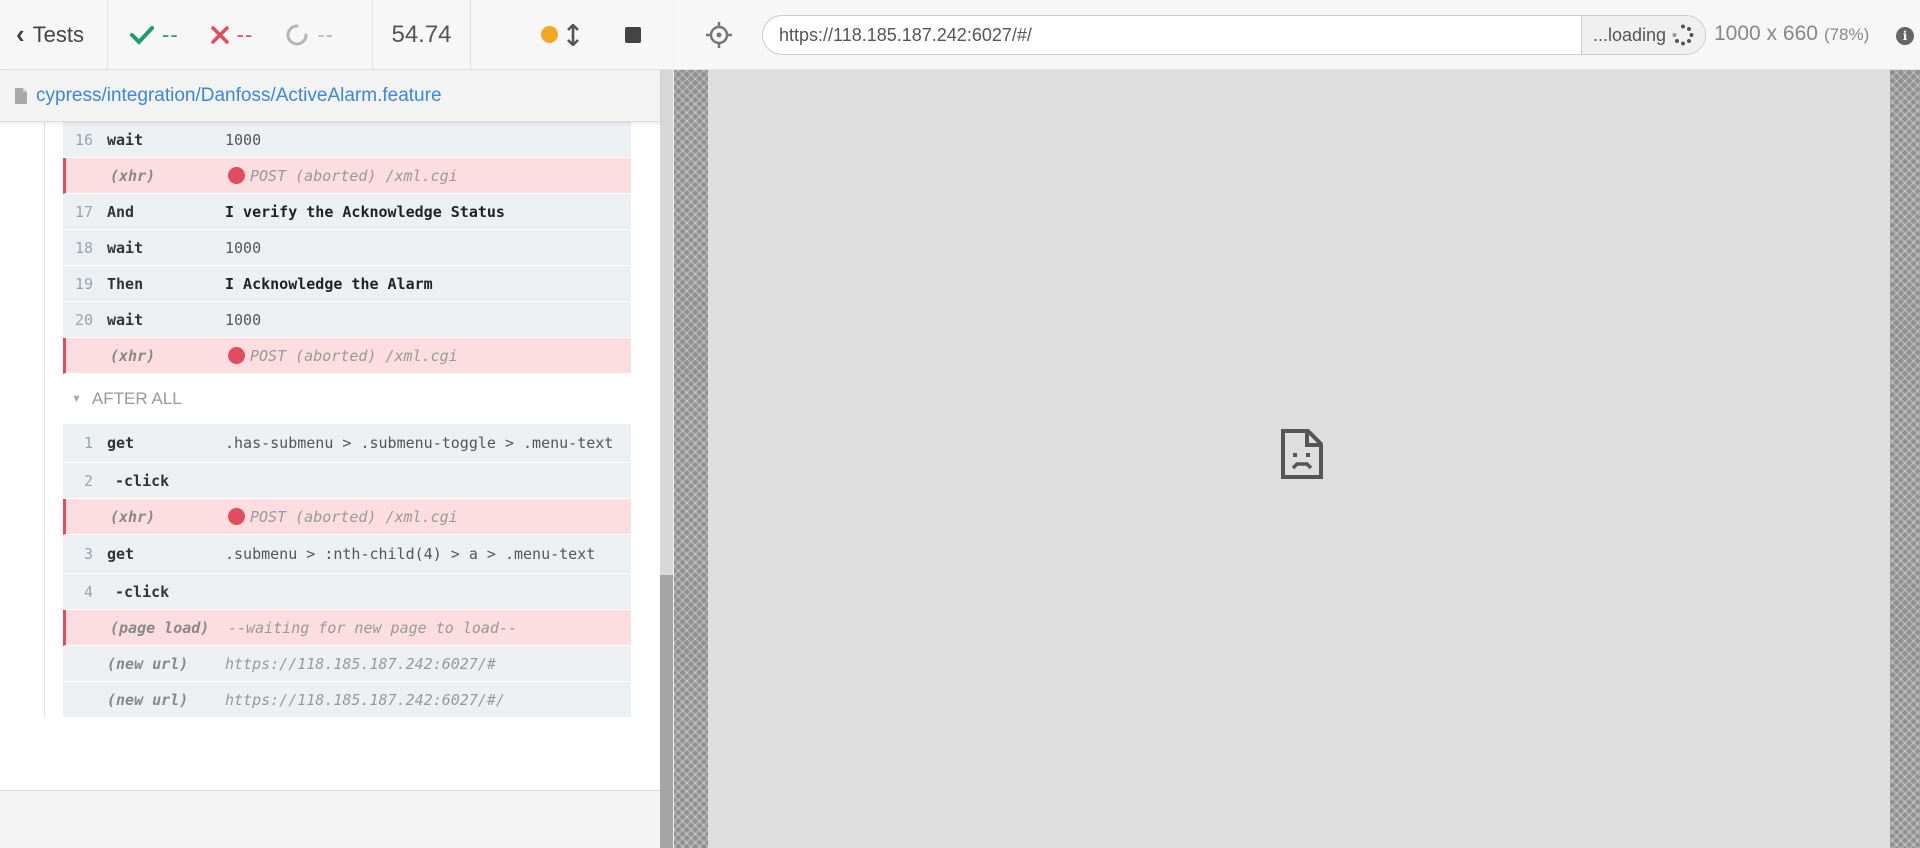  Describe the element at coordinates (905, 34) in the screenshot. I see `url-text: https://118.185.187.242:6027/#/` at that location.